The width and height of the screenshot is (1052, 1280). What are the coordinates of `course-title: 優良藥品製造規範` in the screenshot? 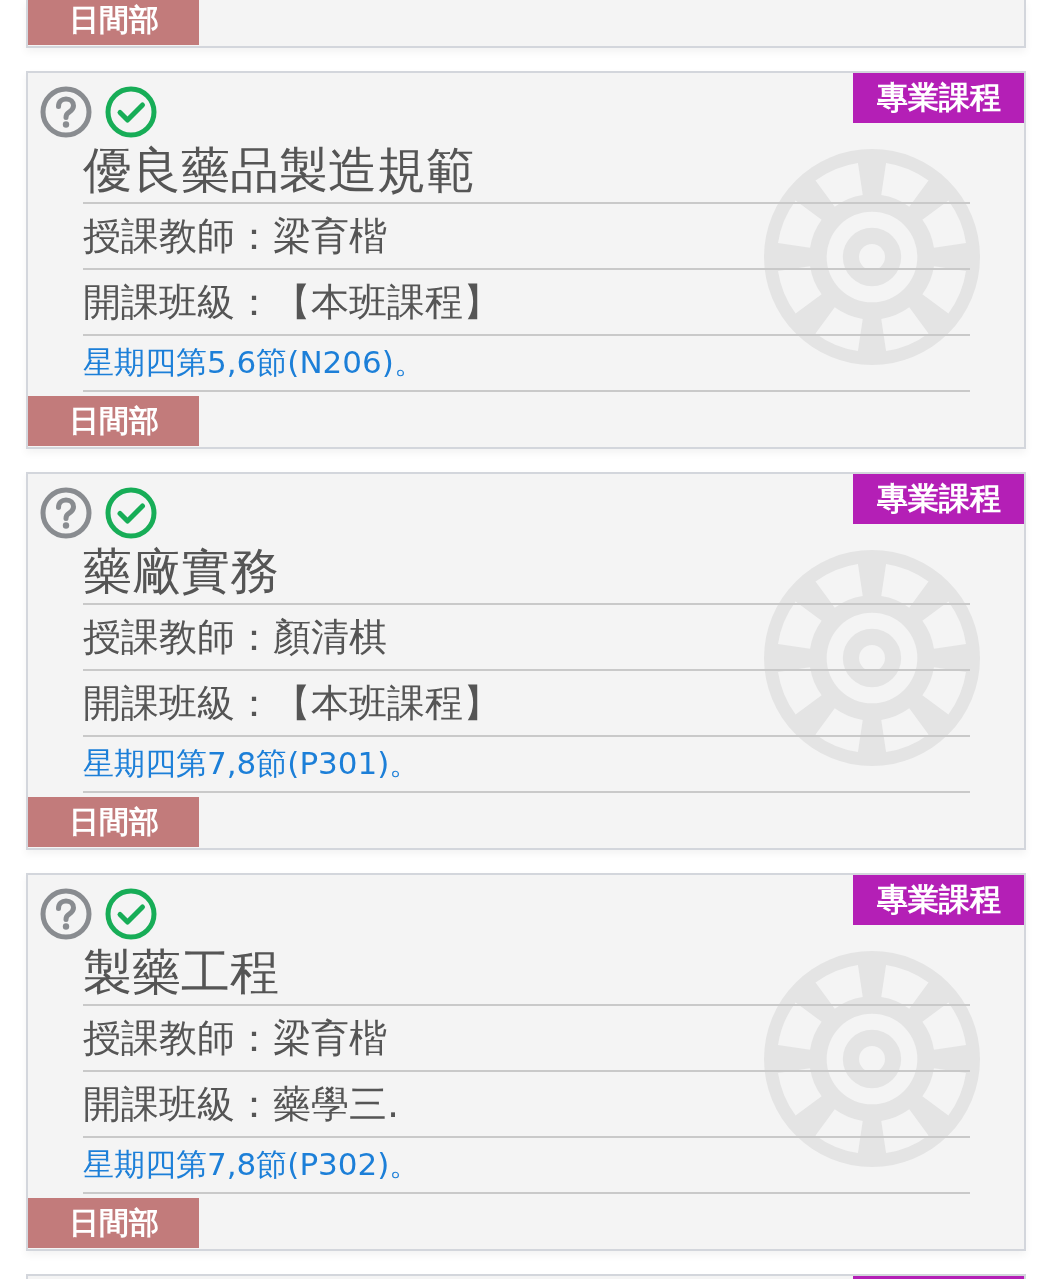 It's located at (526, 172).